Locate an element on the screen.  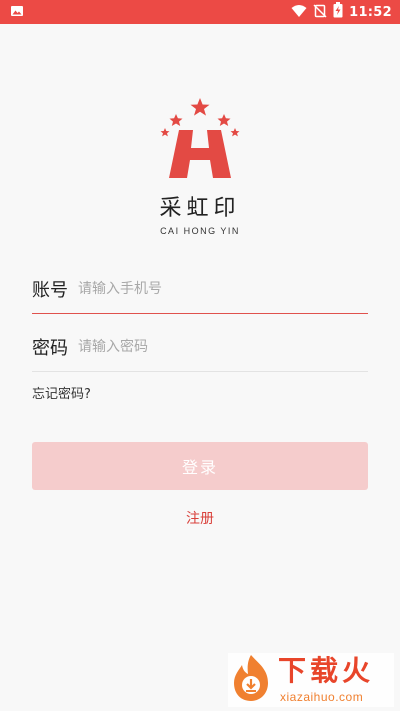
battery-charging-icon is located at coordinates (338, 12).